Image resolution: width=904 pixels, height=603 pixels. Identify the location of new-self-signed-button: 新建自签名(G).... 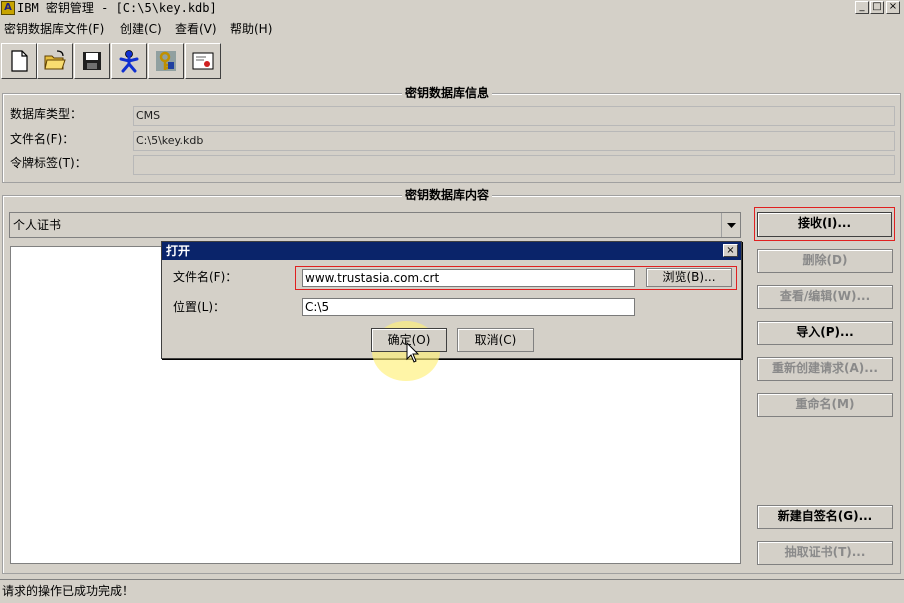
(825, 517).